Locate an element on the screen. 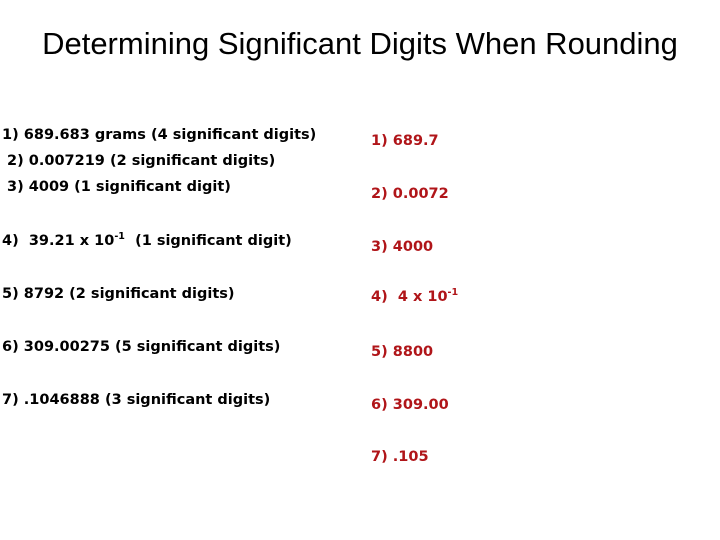  problem-item-2: 2) 0.007219 (2 significant digits) is located at coordinates (141, 161).